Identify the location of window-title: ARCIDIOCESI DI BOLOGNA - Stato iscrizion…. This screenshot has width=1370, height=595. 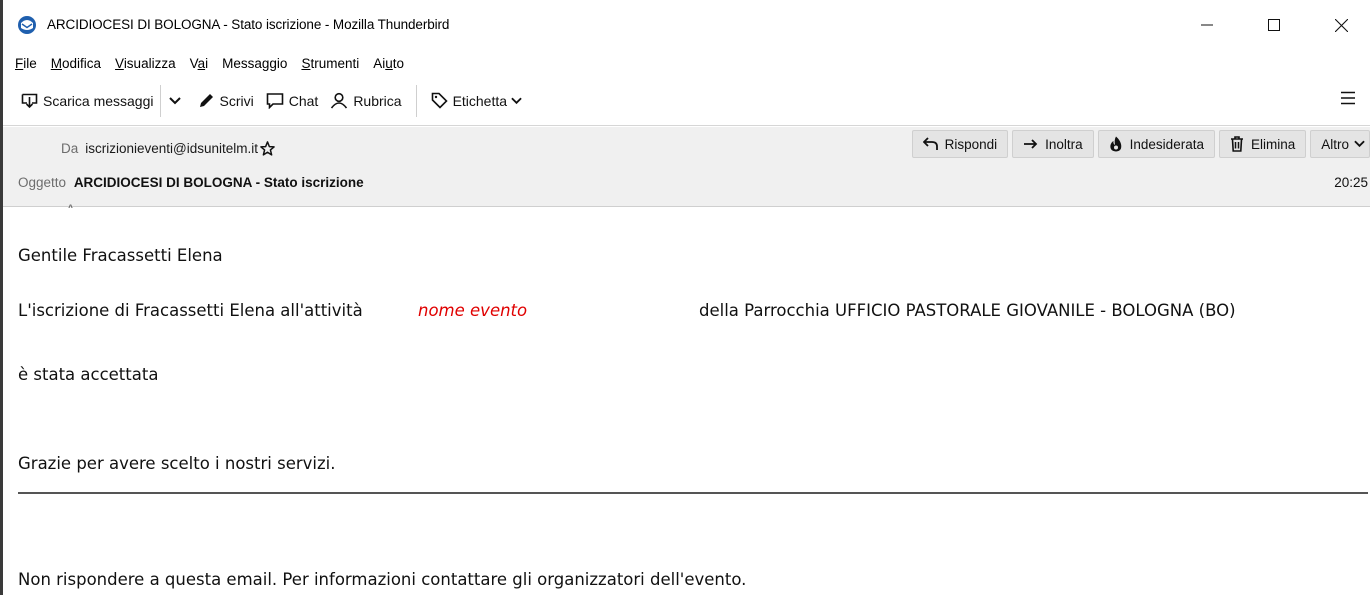
(248, 24).